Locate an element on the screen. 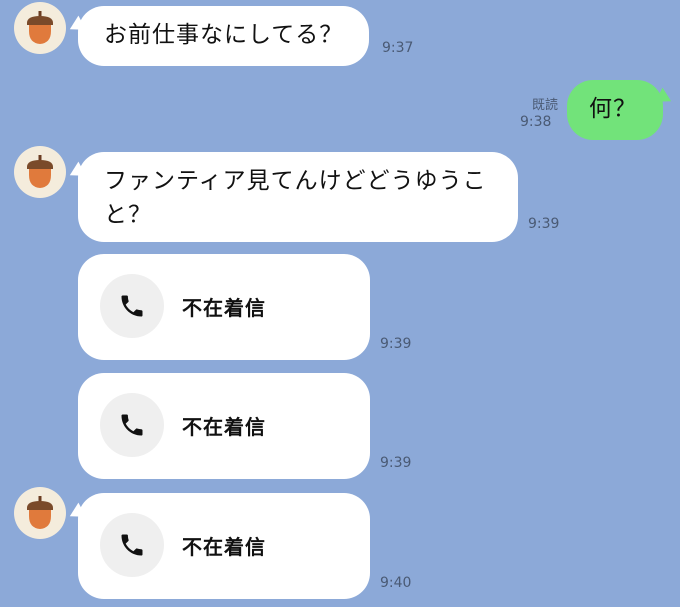  message-time: 9:40 is located at coordinates (396, 583).